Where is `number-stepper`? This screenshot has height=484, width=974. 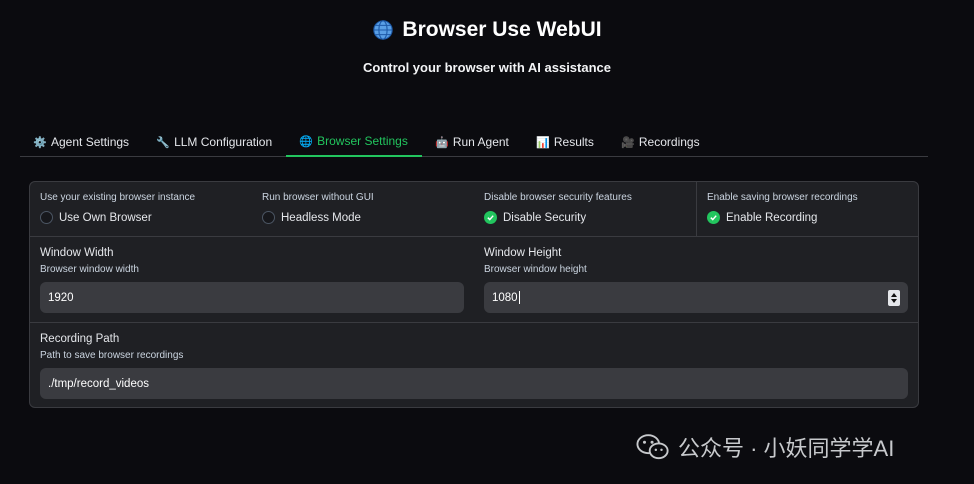
number-stepper is located at coordinates (894, 298).